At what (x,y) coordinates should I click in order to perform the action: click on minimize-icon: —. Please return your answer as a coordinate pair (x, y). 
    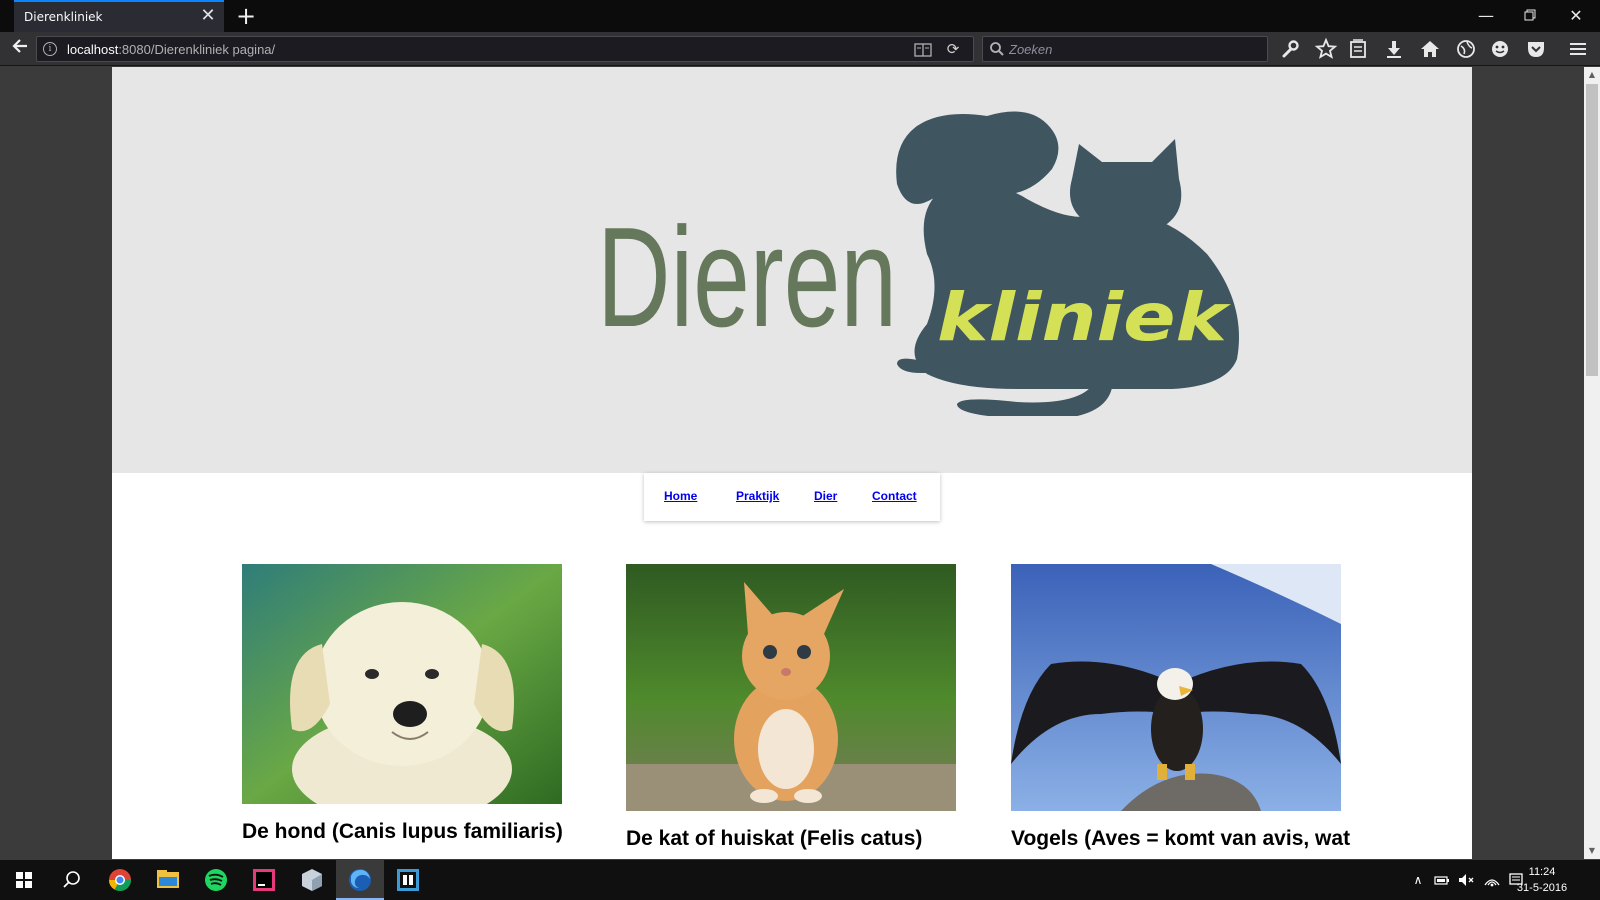
    Looking at the image, I should click on (1486, 16).